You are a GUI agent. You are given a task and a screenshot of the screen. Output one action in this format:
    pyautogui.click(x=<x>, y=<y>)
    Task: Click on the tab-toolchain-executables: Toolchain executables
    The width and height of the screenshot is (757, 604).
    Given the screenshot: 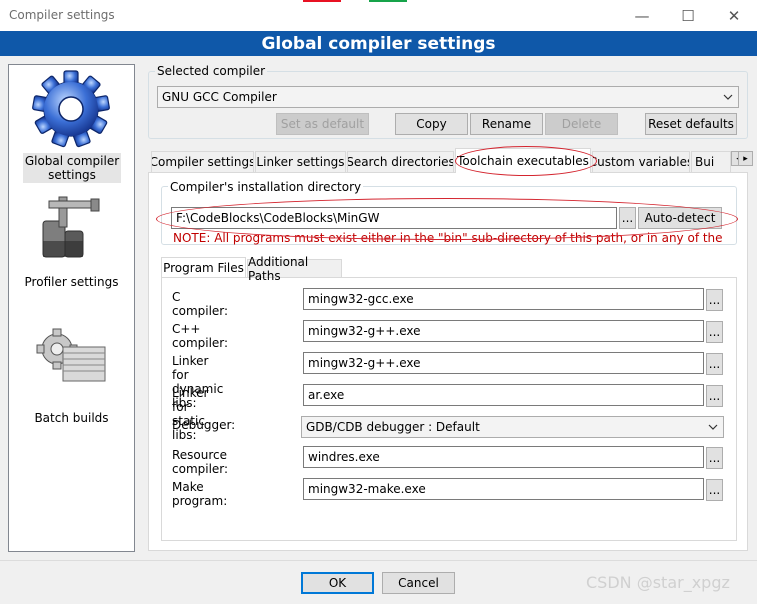 What is the action you would take?
    pyautogui.click(x=523, y=160)
    